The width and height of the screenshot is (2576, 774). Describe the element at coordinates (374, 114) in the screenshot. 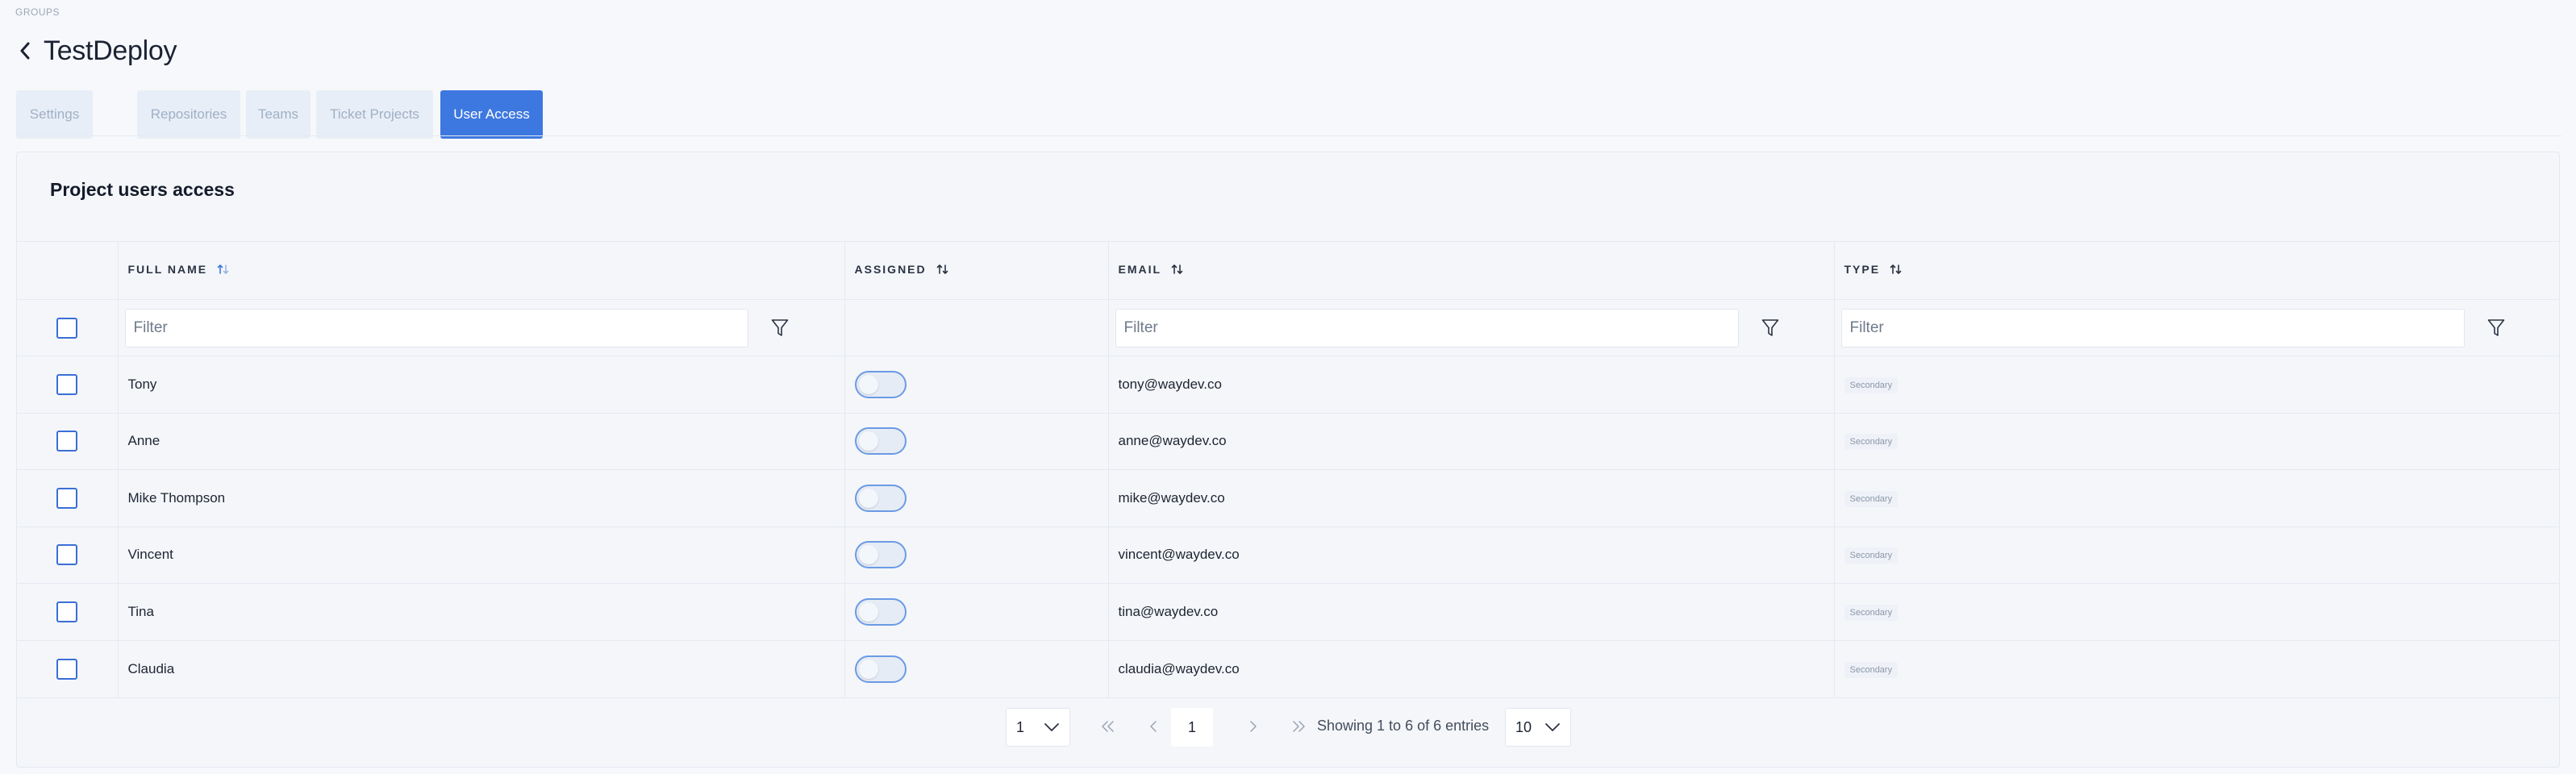

I see `tab-ticket-projects: Ticket Projects` at that location.